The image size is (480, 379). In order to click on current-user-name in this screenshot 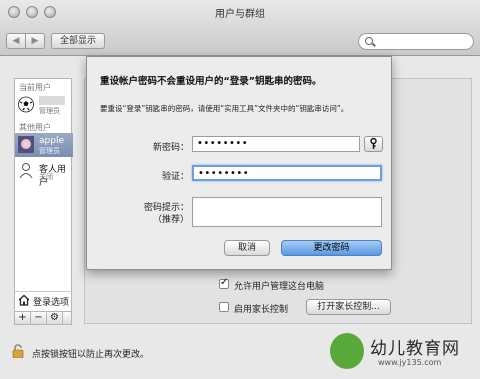, I will do `click(52, 100)`.